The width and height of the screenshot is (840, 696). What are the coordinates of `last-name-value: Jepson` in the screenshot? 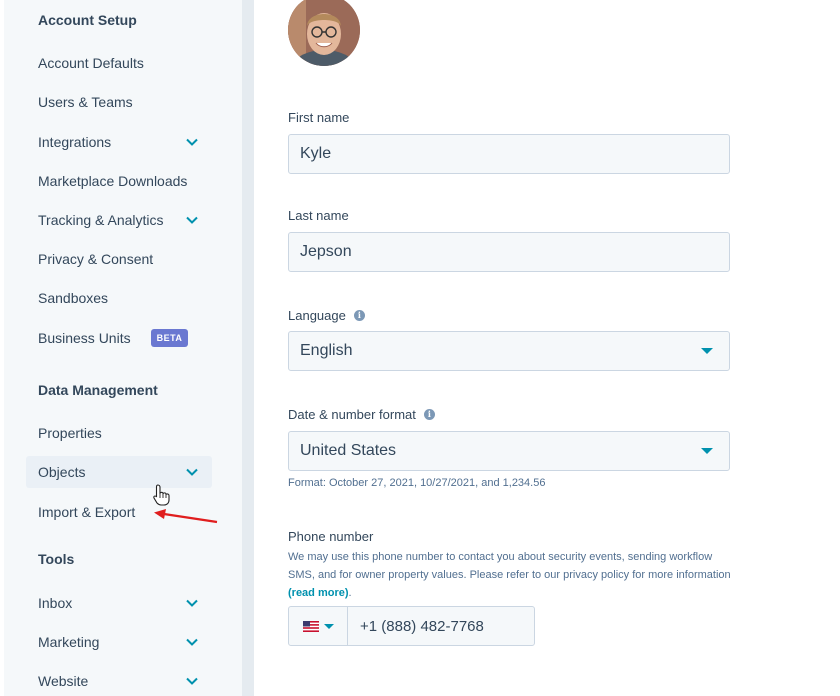 It's located at (326, 251).